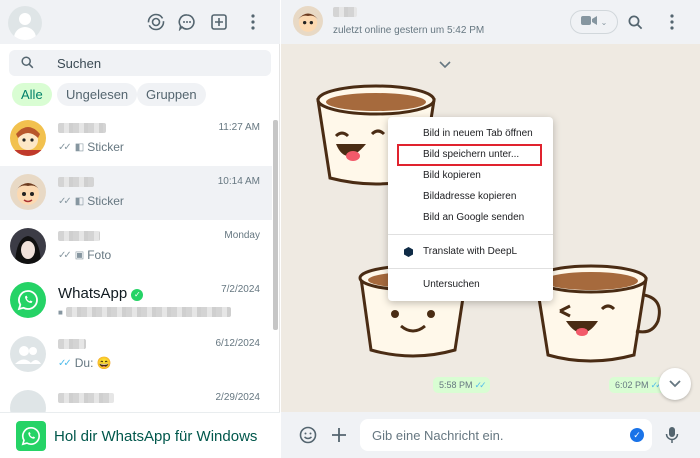 This screenshot has height=458, width=700. Describe the element at coordinates (79, 255) in the screenshot. I see `camera-icon: ▣` at that location.